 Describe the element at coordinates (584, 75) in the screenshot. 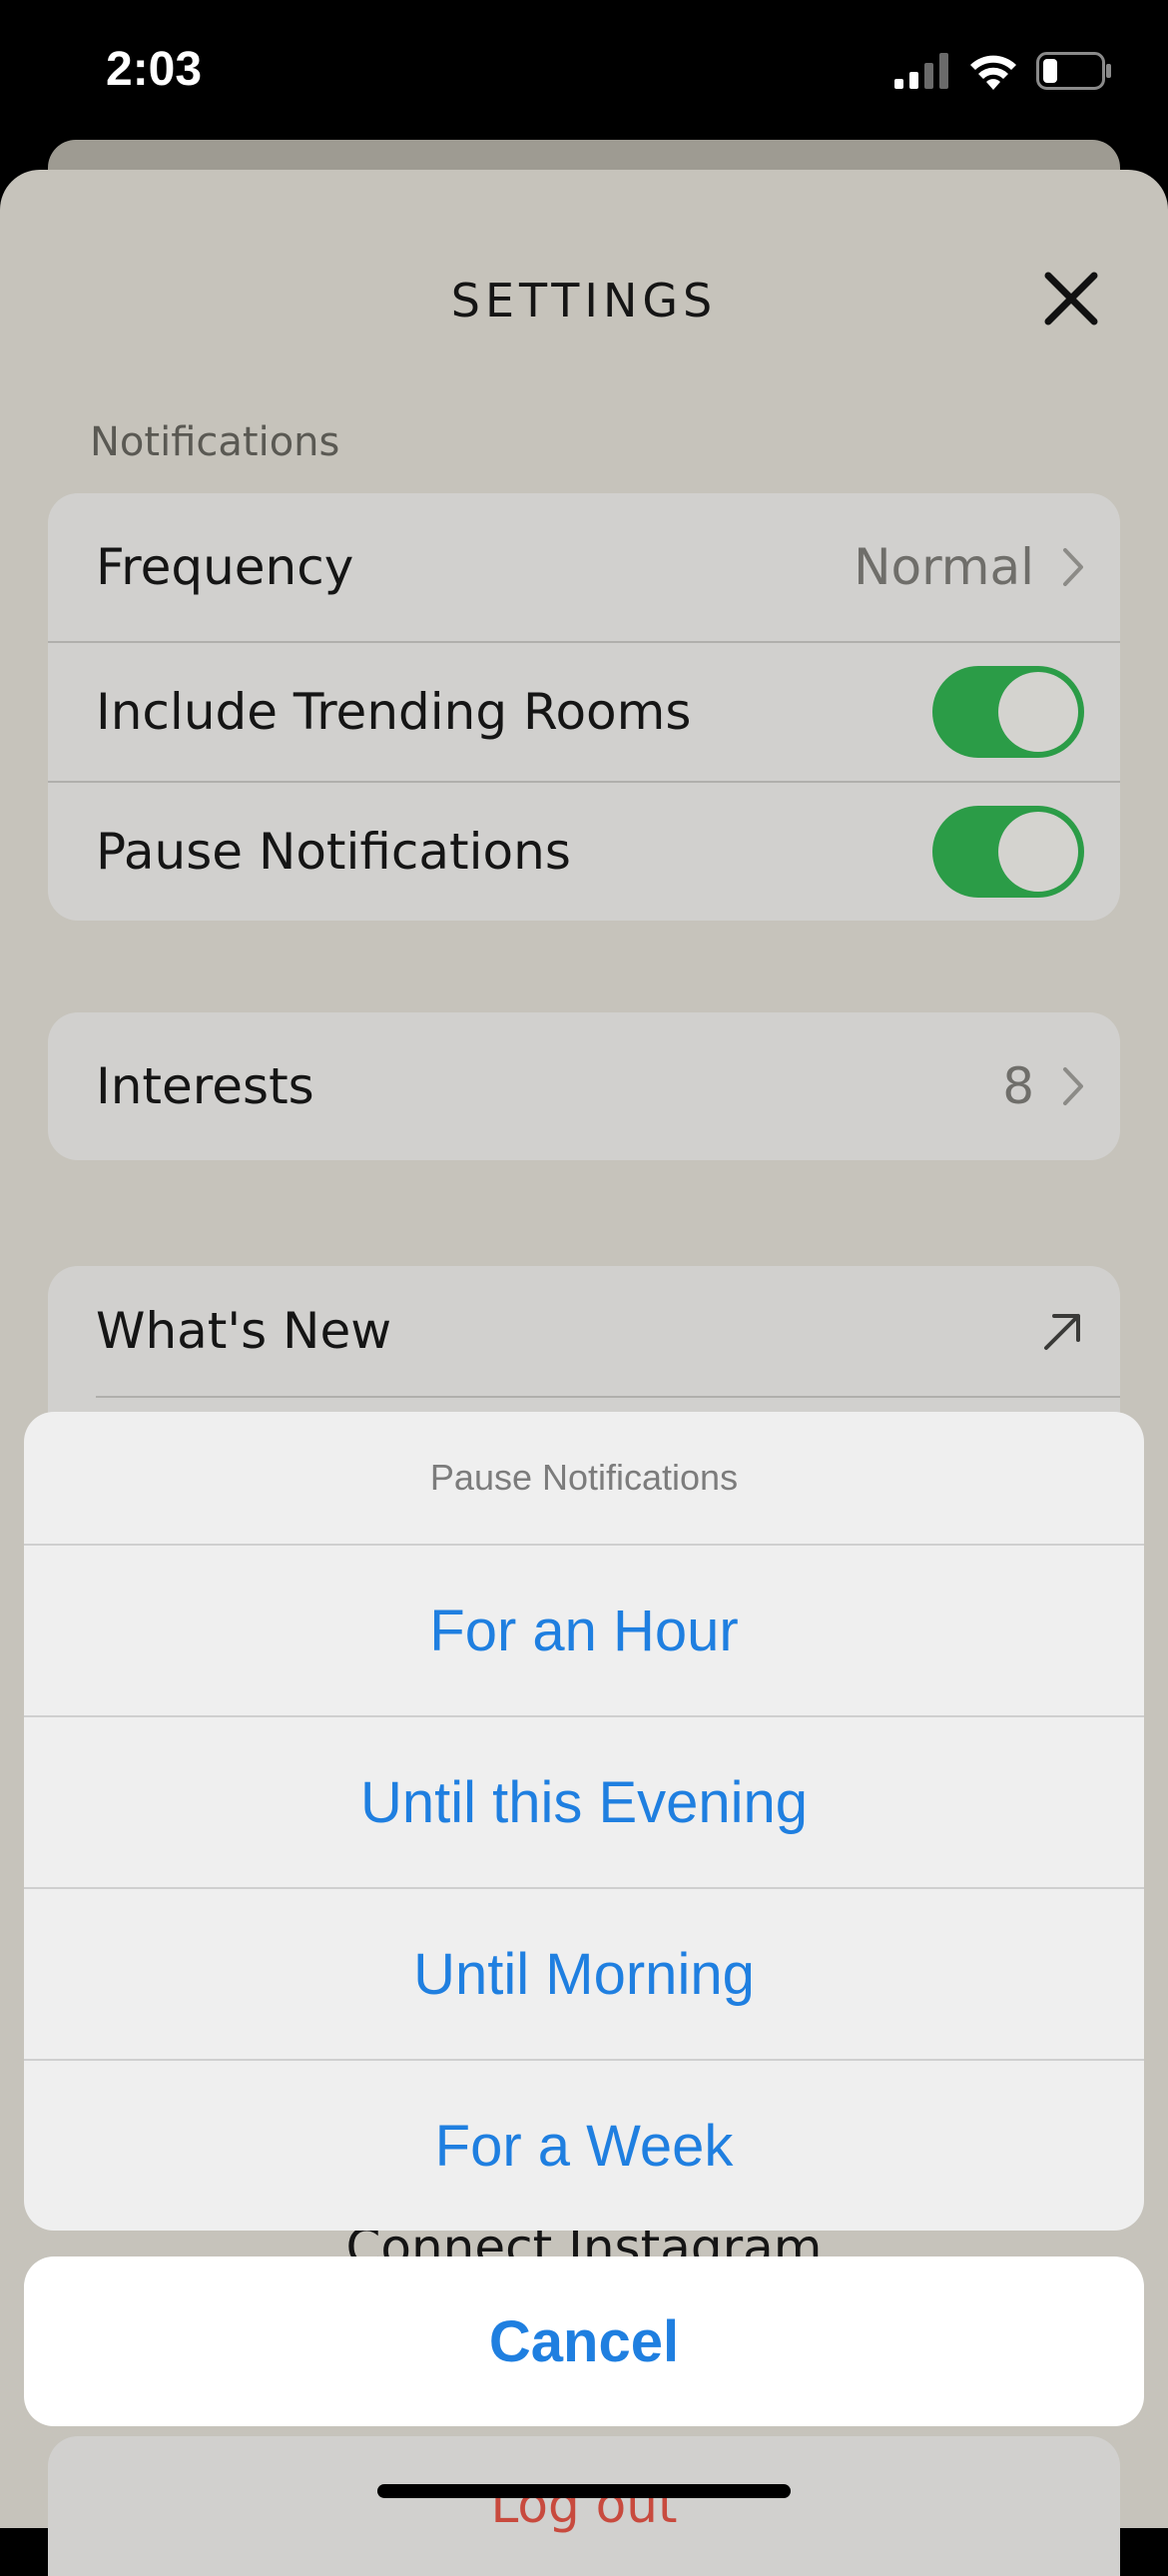

I see `status-bar: 2:03` at that location.